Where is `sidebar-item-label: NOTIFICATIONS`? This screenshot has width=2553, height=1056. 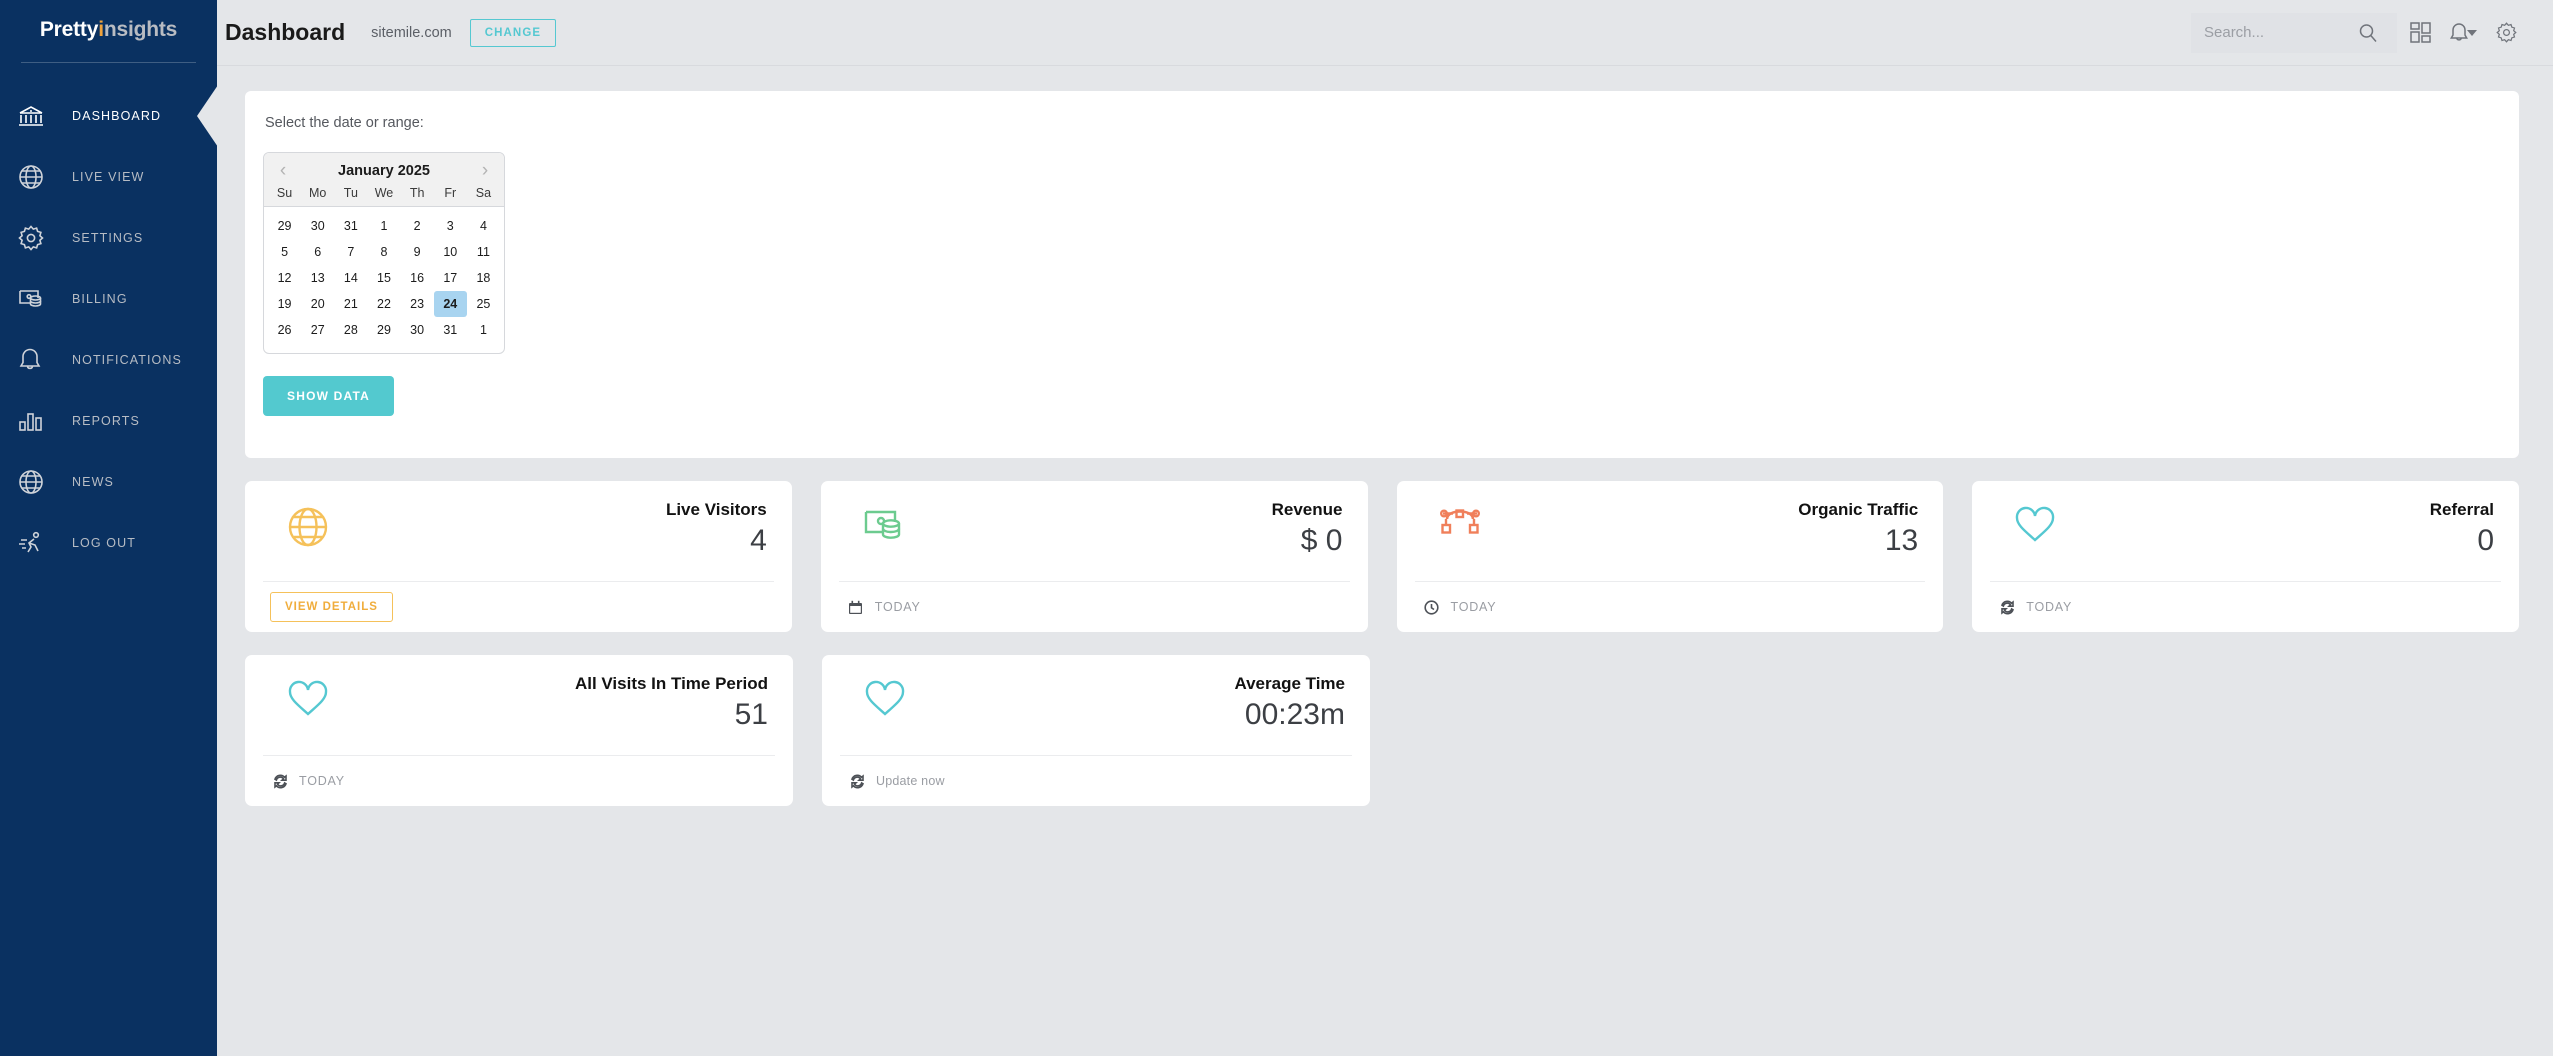 sidebar-item-label: NOTIFICATIONS is located at coordinates (127, 359).